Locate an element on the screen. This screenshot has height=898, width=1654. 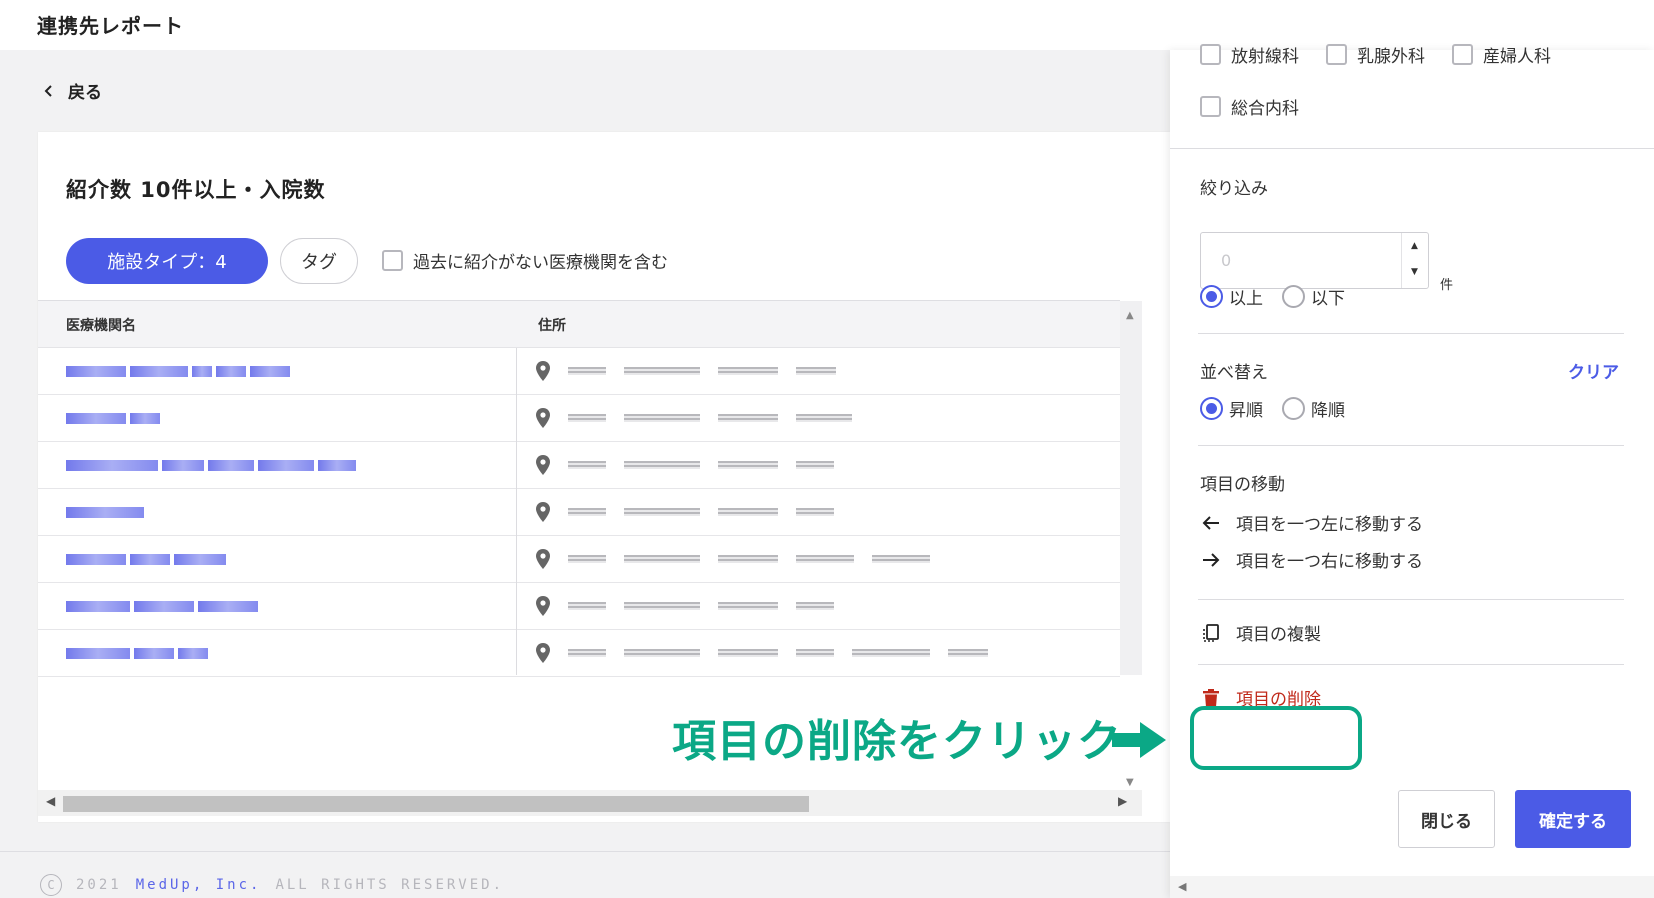
filter-count-value: 0 is located at coordinates (1226, 260).